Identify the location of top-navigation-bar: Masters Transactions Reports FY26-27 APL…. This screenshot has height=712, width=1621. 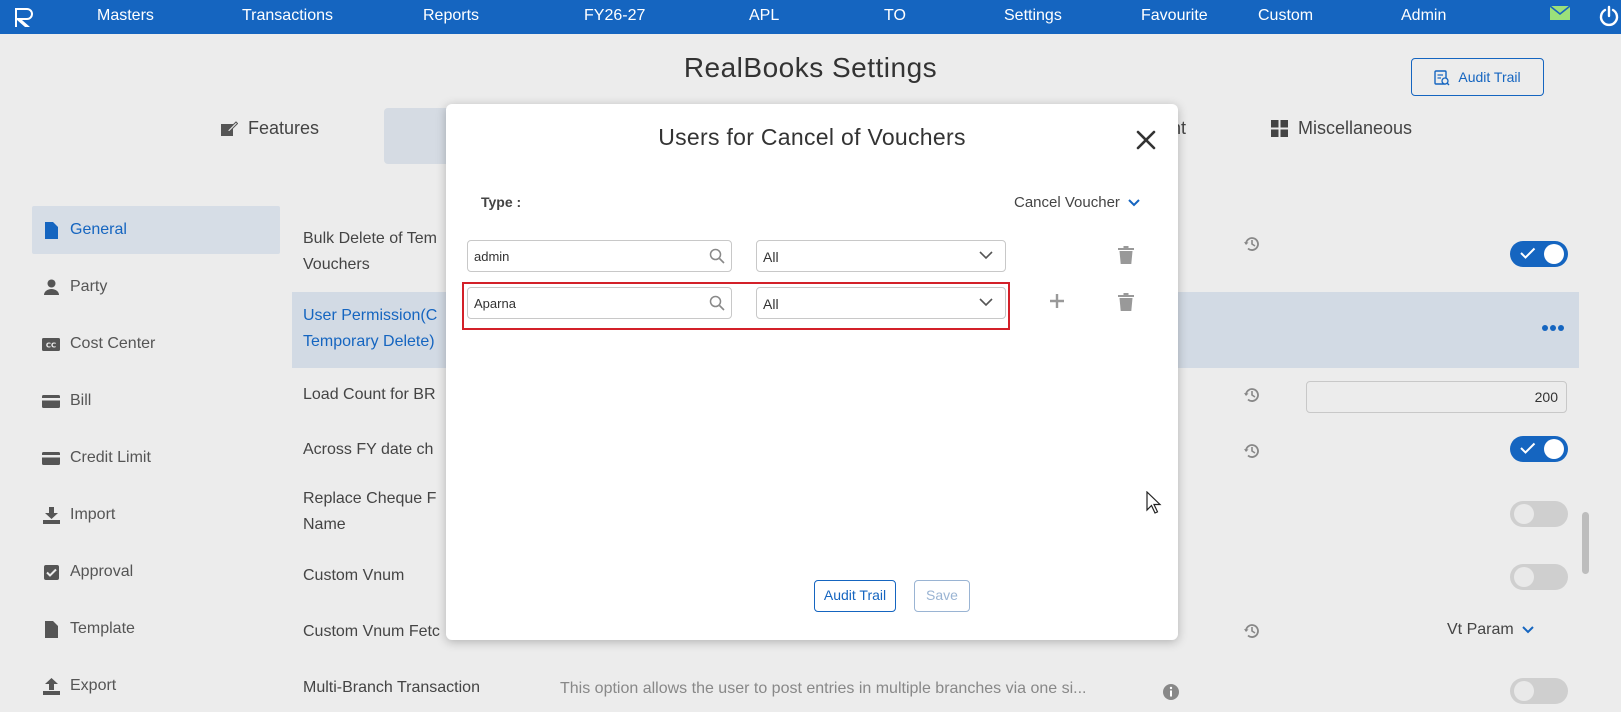
(810, 17).